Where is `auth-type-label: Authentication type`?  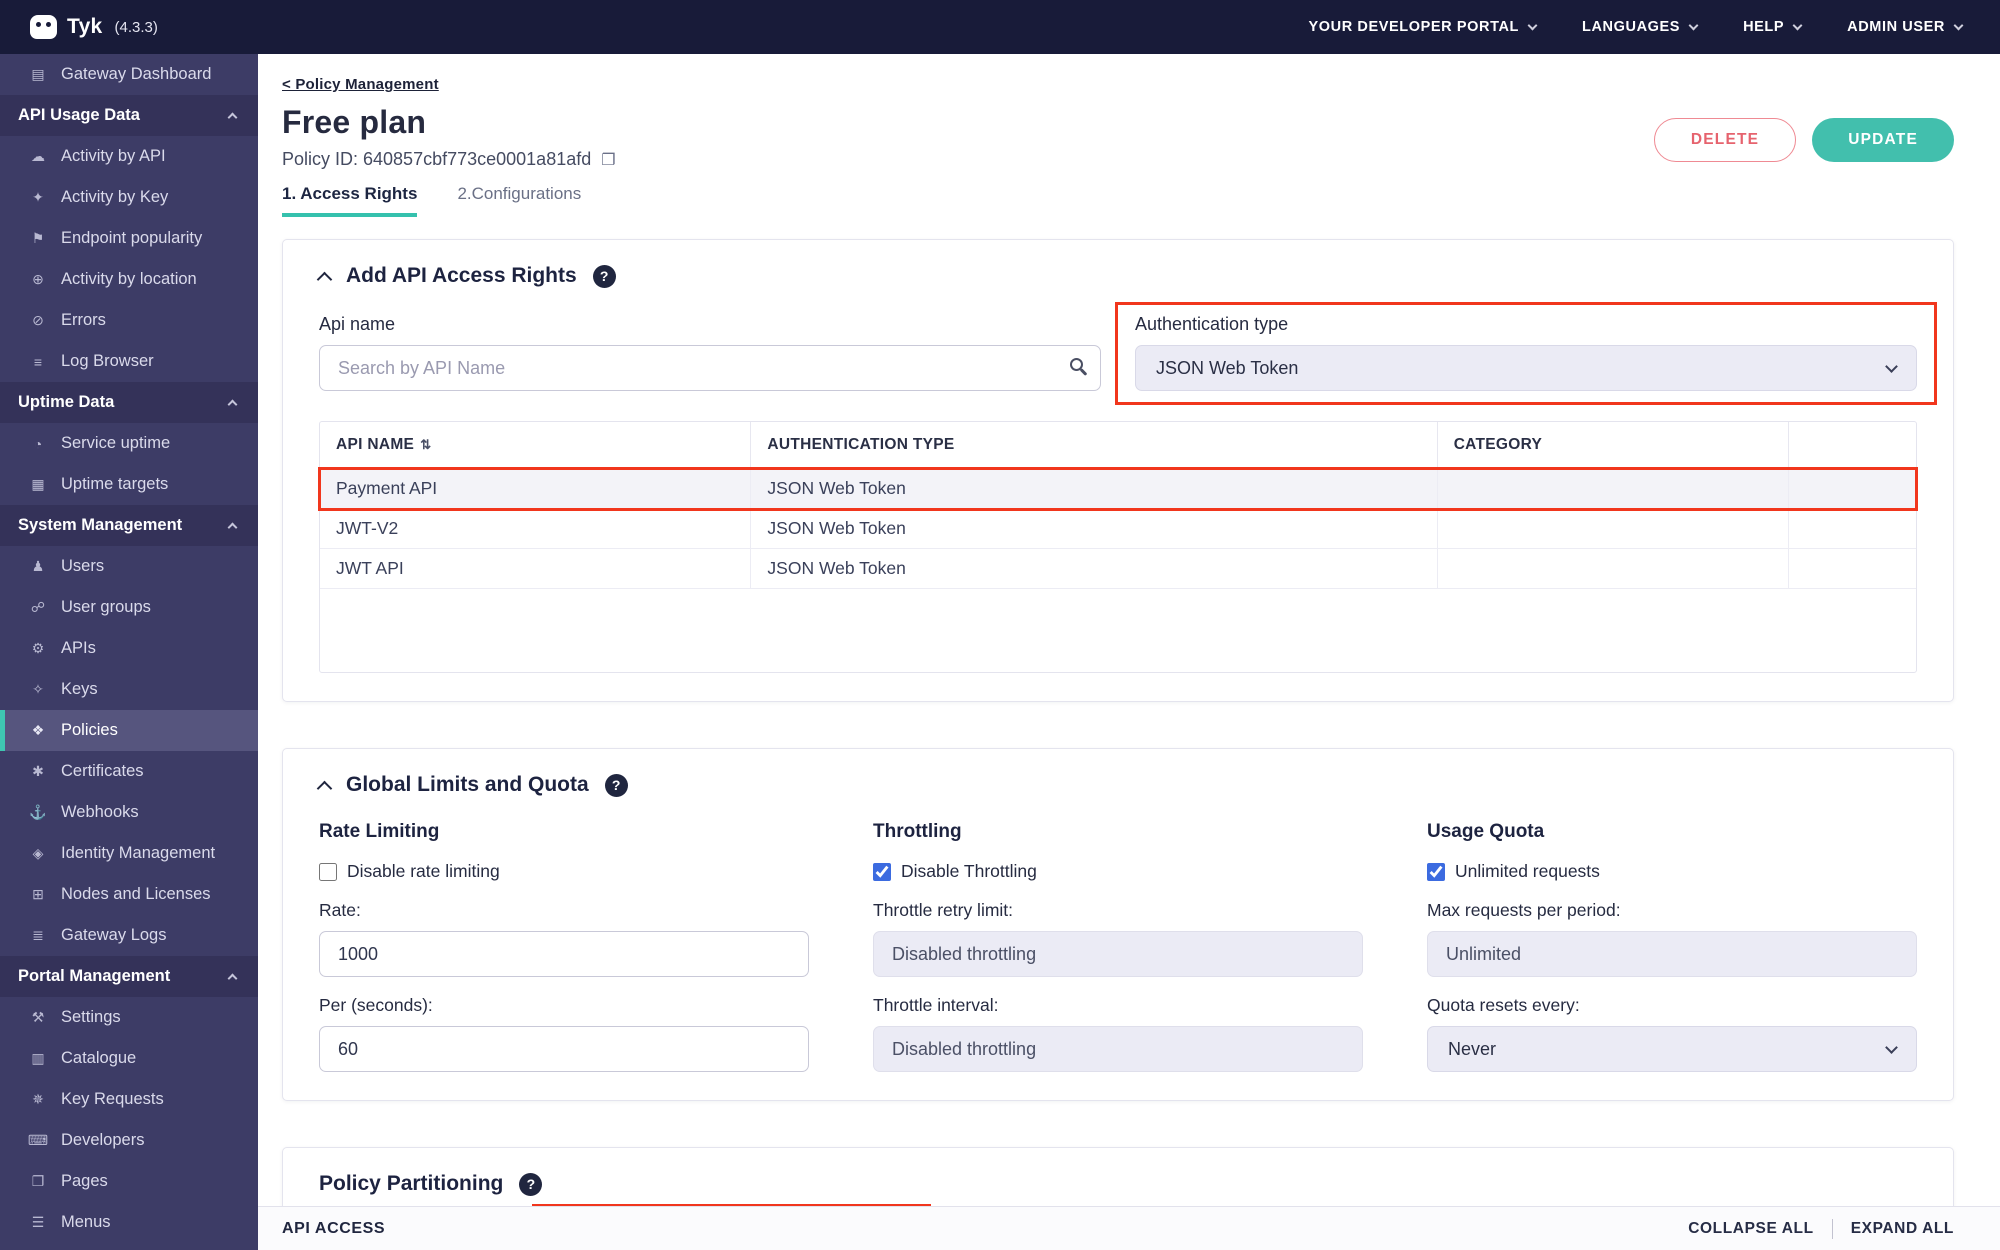
auth-type-label: Authentication type is located at coordinates (1212, 324).